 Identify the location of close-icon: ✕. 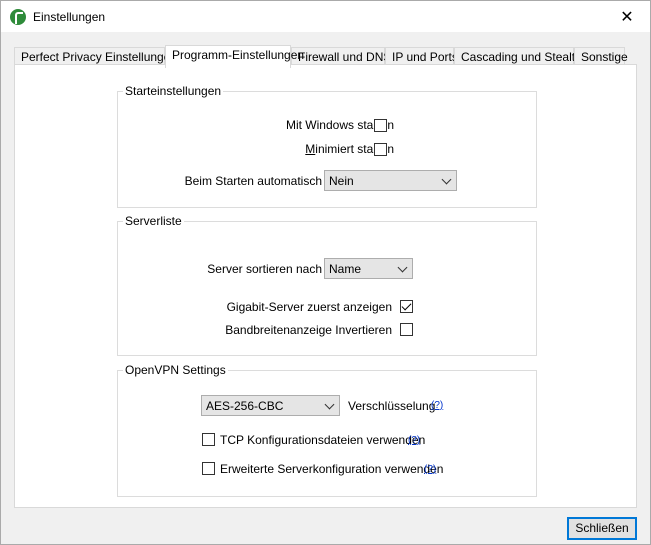
(627, 17).